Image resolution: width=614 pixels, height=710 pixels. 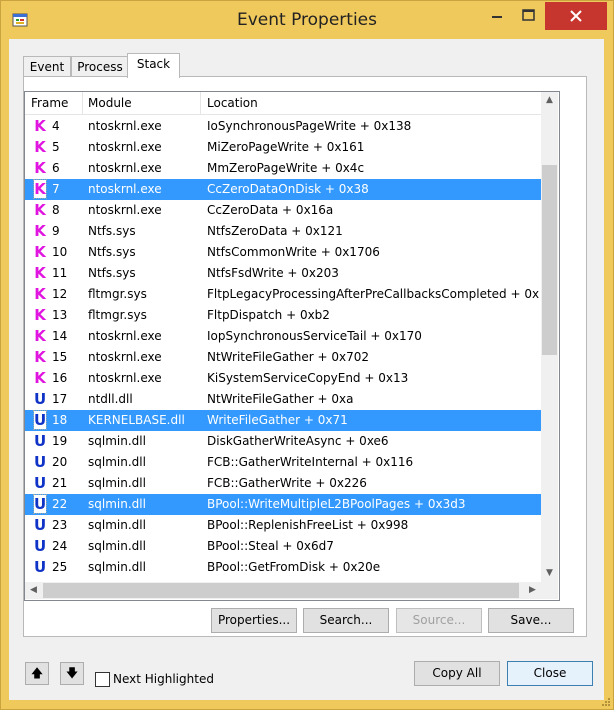 I want to click on copy-all-button: Copy All, so click(x=457, y=673).